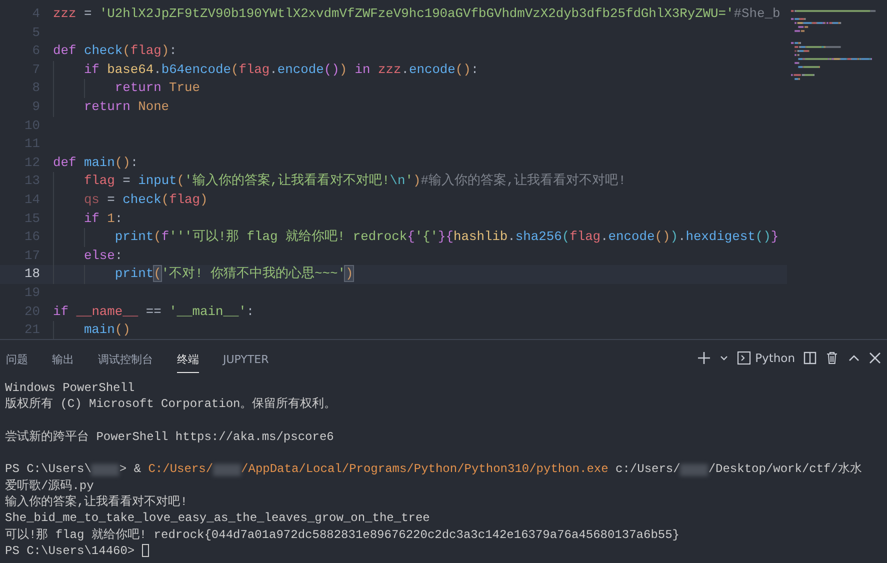 The height and width of the screenshot is (563, 887). I want to click on file-path: C:/Users/, so click(181, 469).